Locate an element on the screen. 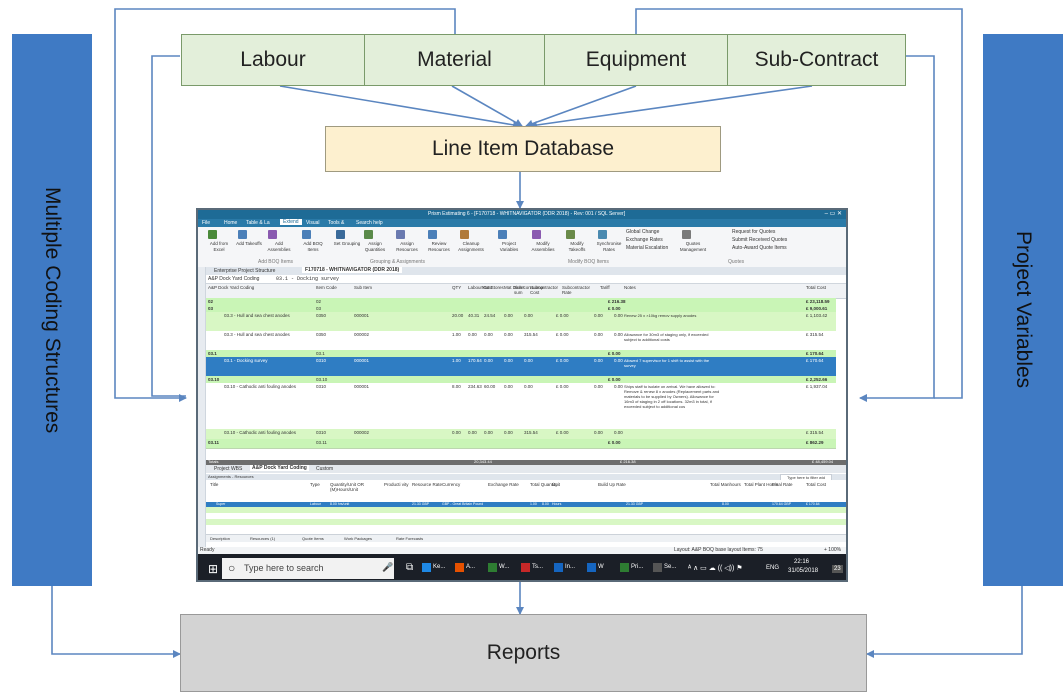  grid-row: 03.11 03.11 £ 0.00 £ 862.29 is located at coordinates (521, 444).